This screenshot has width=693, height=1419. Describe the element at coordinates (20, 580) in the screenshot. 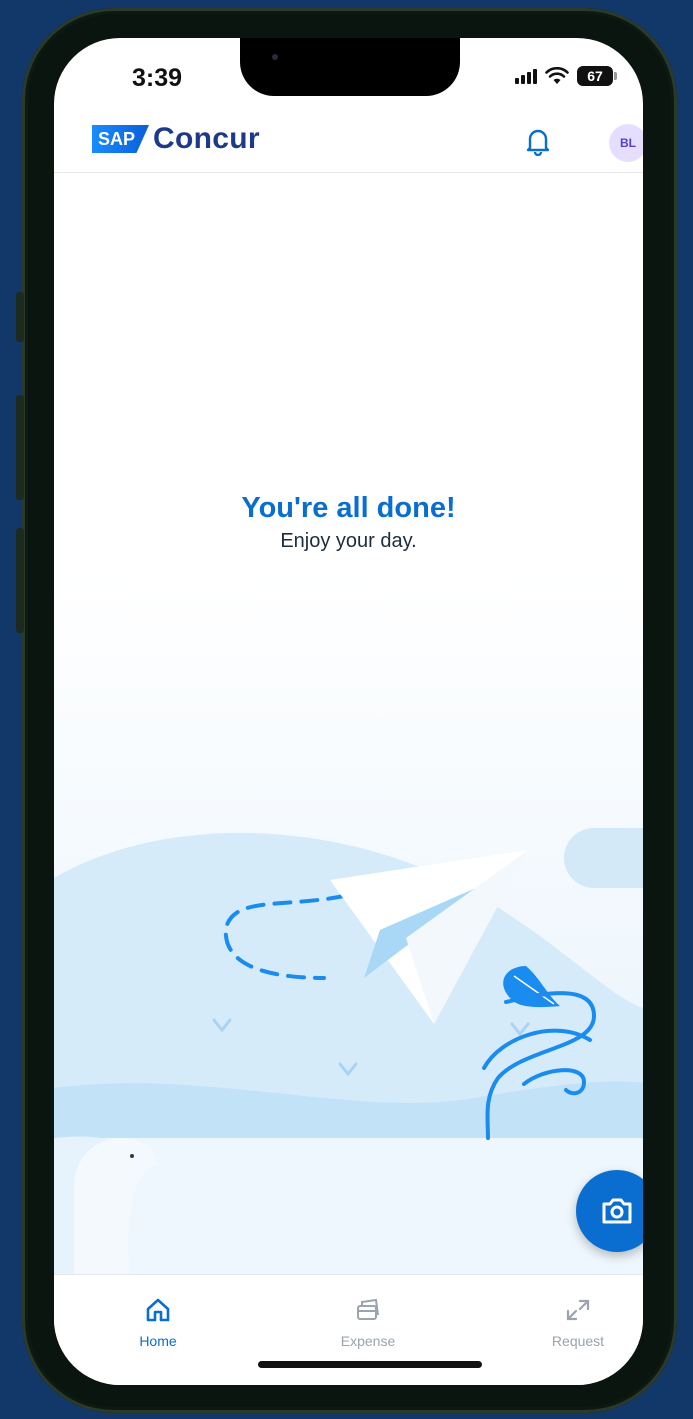

I see `volume-down-button` at that location.